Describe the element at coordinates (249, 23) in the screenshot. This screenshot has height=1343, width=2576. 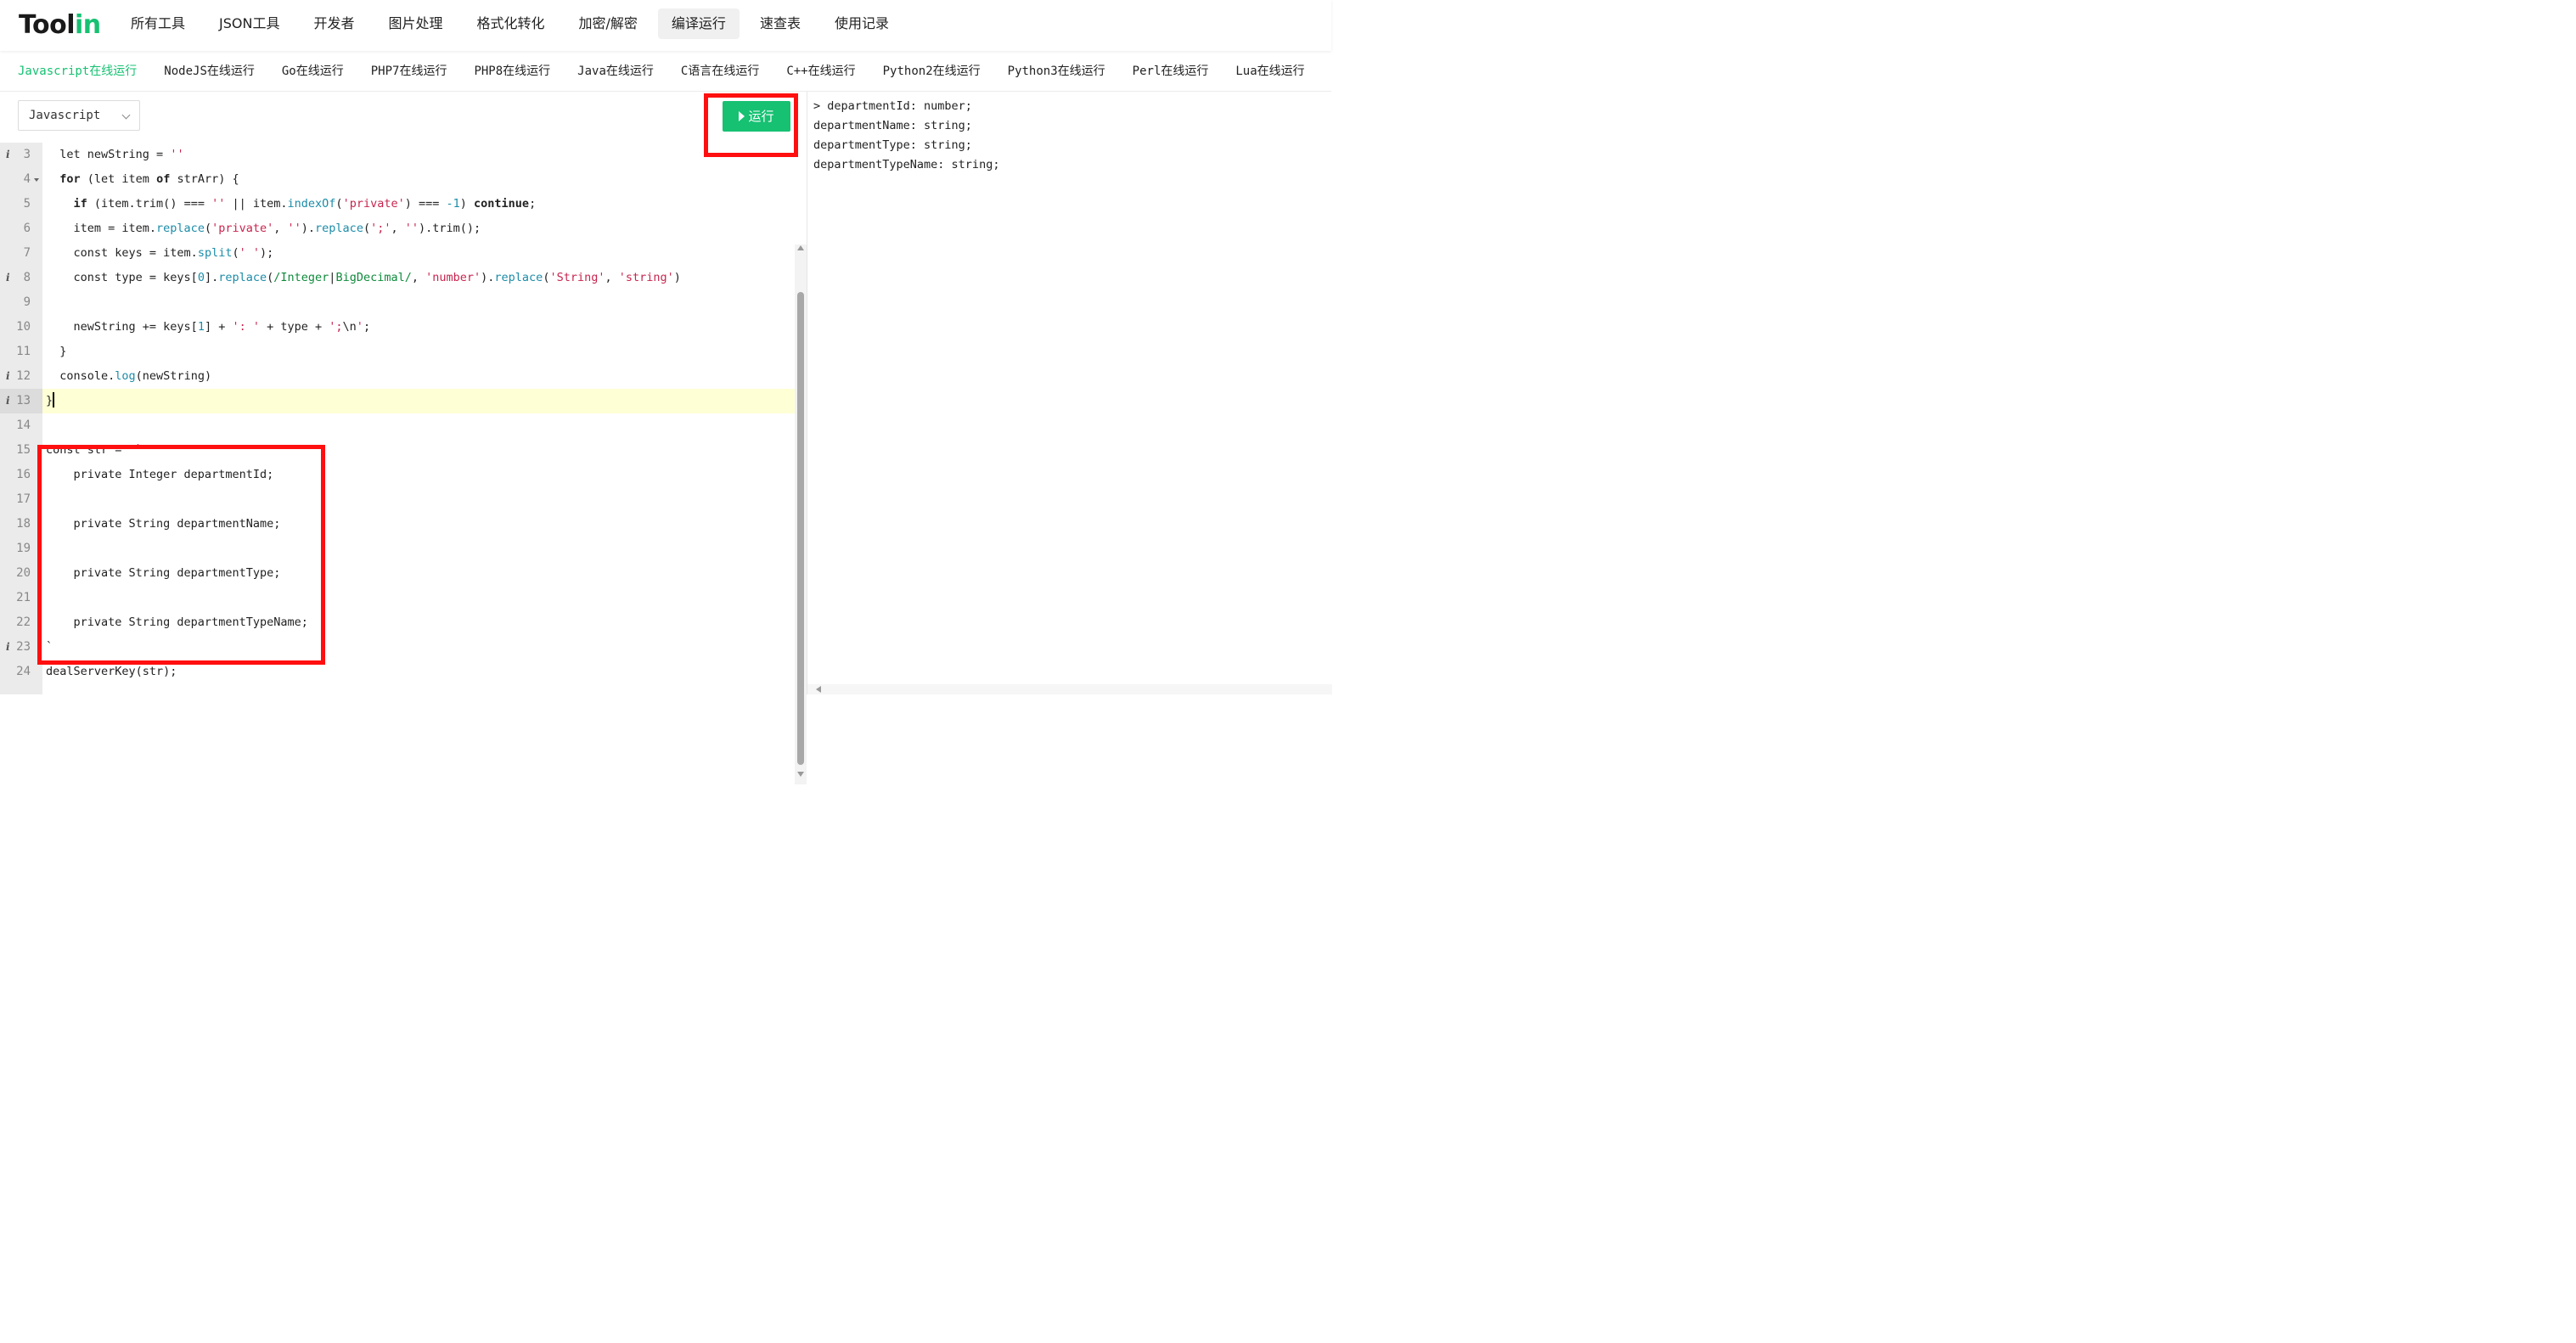
I see `nav-item-json-tools: JSON工具` at that location.